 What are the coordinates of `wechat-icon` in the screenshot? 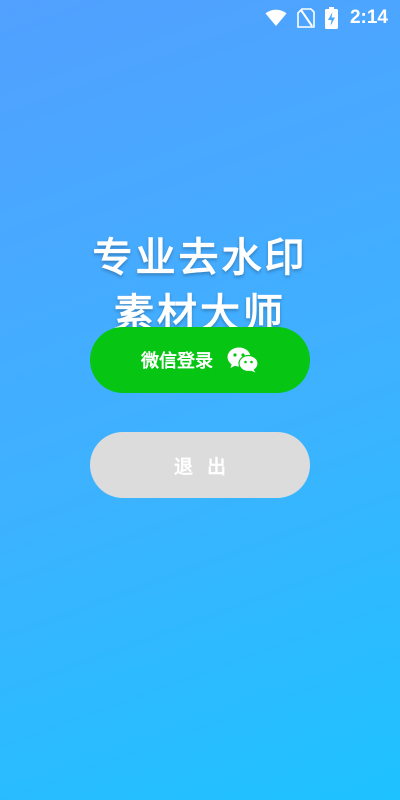 It's located at (243, 360).